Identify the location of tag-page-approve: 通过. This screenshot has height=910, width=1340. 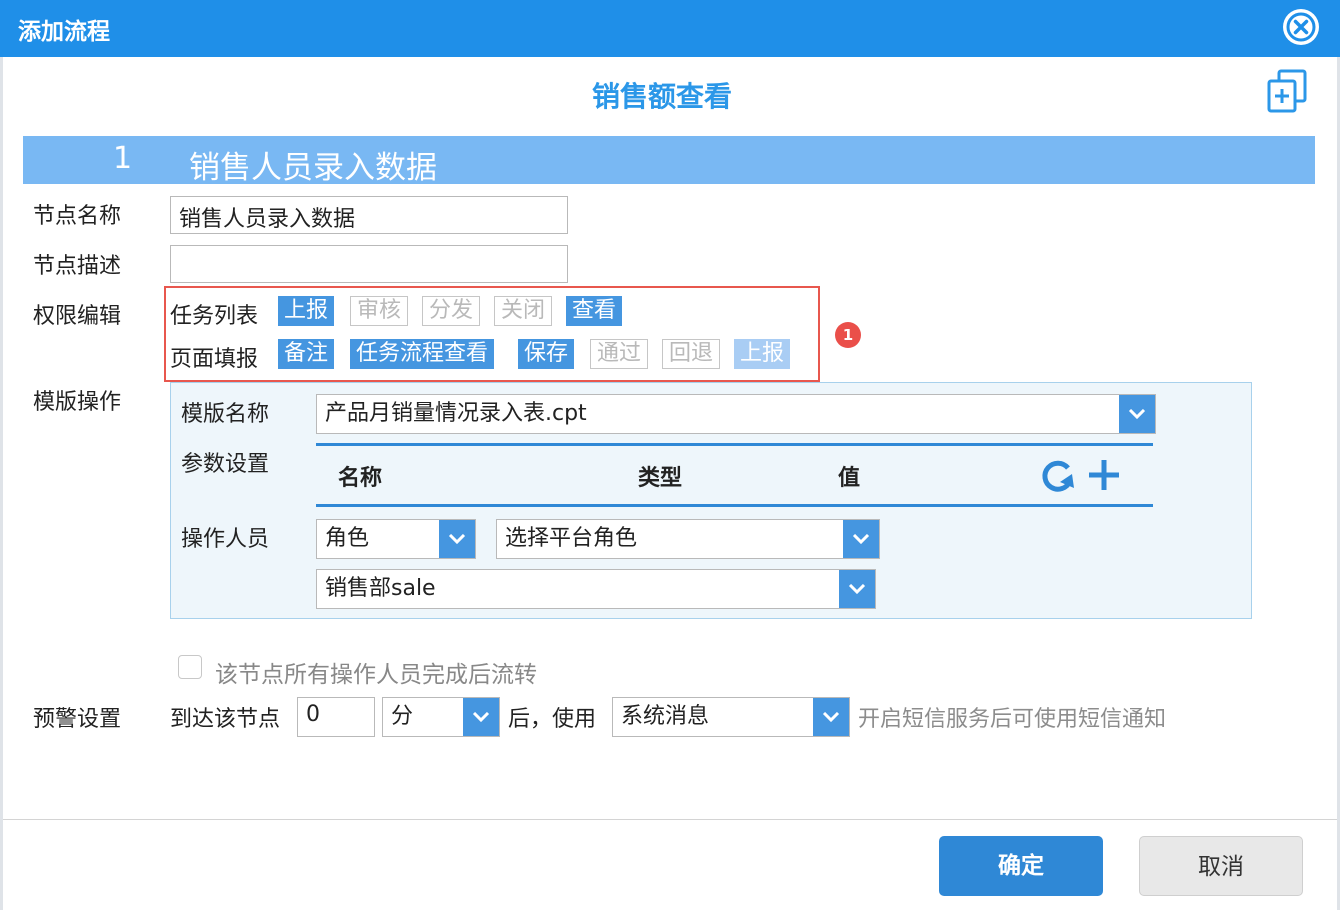
(619, 354).